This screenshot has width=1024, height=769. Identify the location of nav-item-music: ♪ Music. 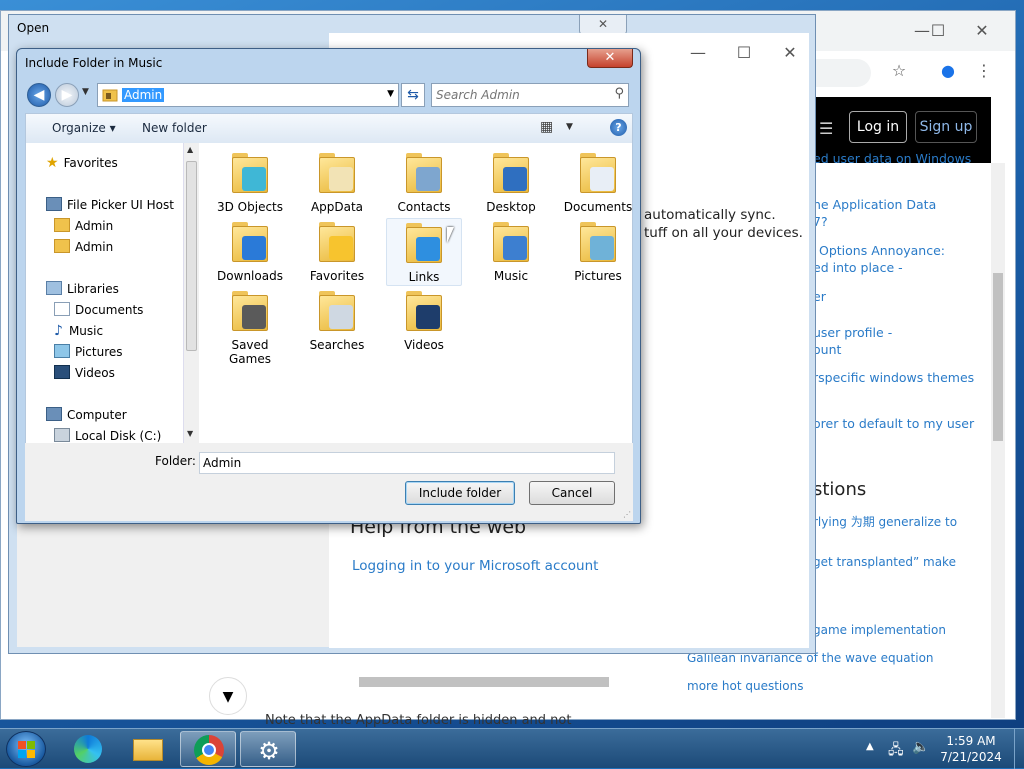
(78, 331).